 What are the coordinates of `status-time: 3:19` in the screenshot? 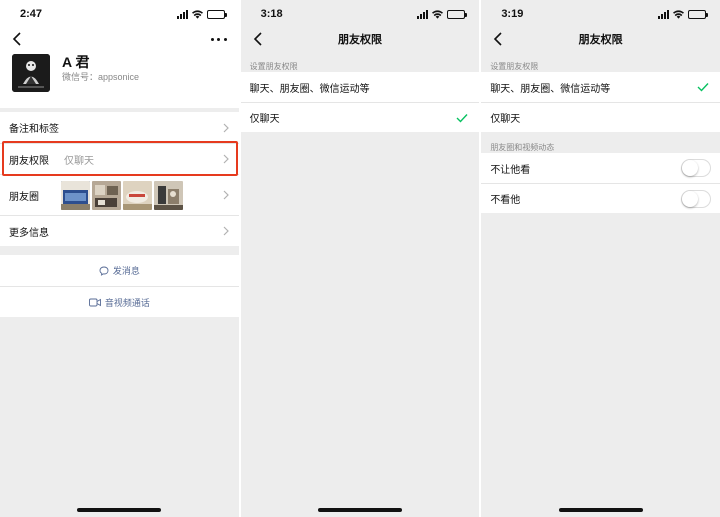 It's located at (512, 14).